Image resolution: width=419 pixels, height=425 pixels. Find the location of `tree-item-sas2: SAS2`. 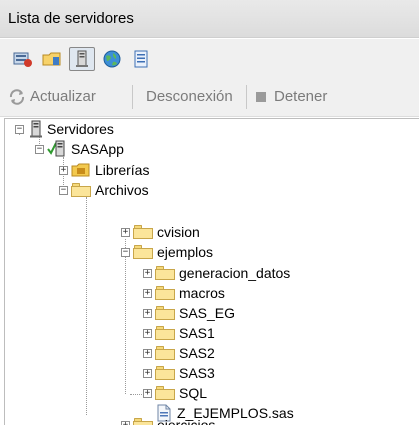

tree-item-sas2: SAS2 is located at coordinates (185, 353).